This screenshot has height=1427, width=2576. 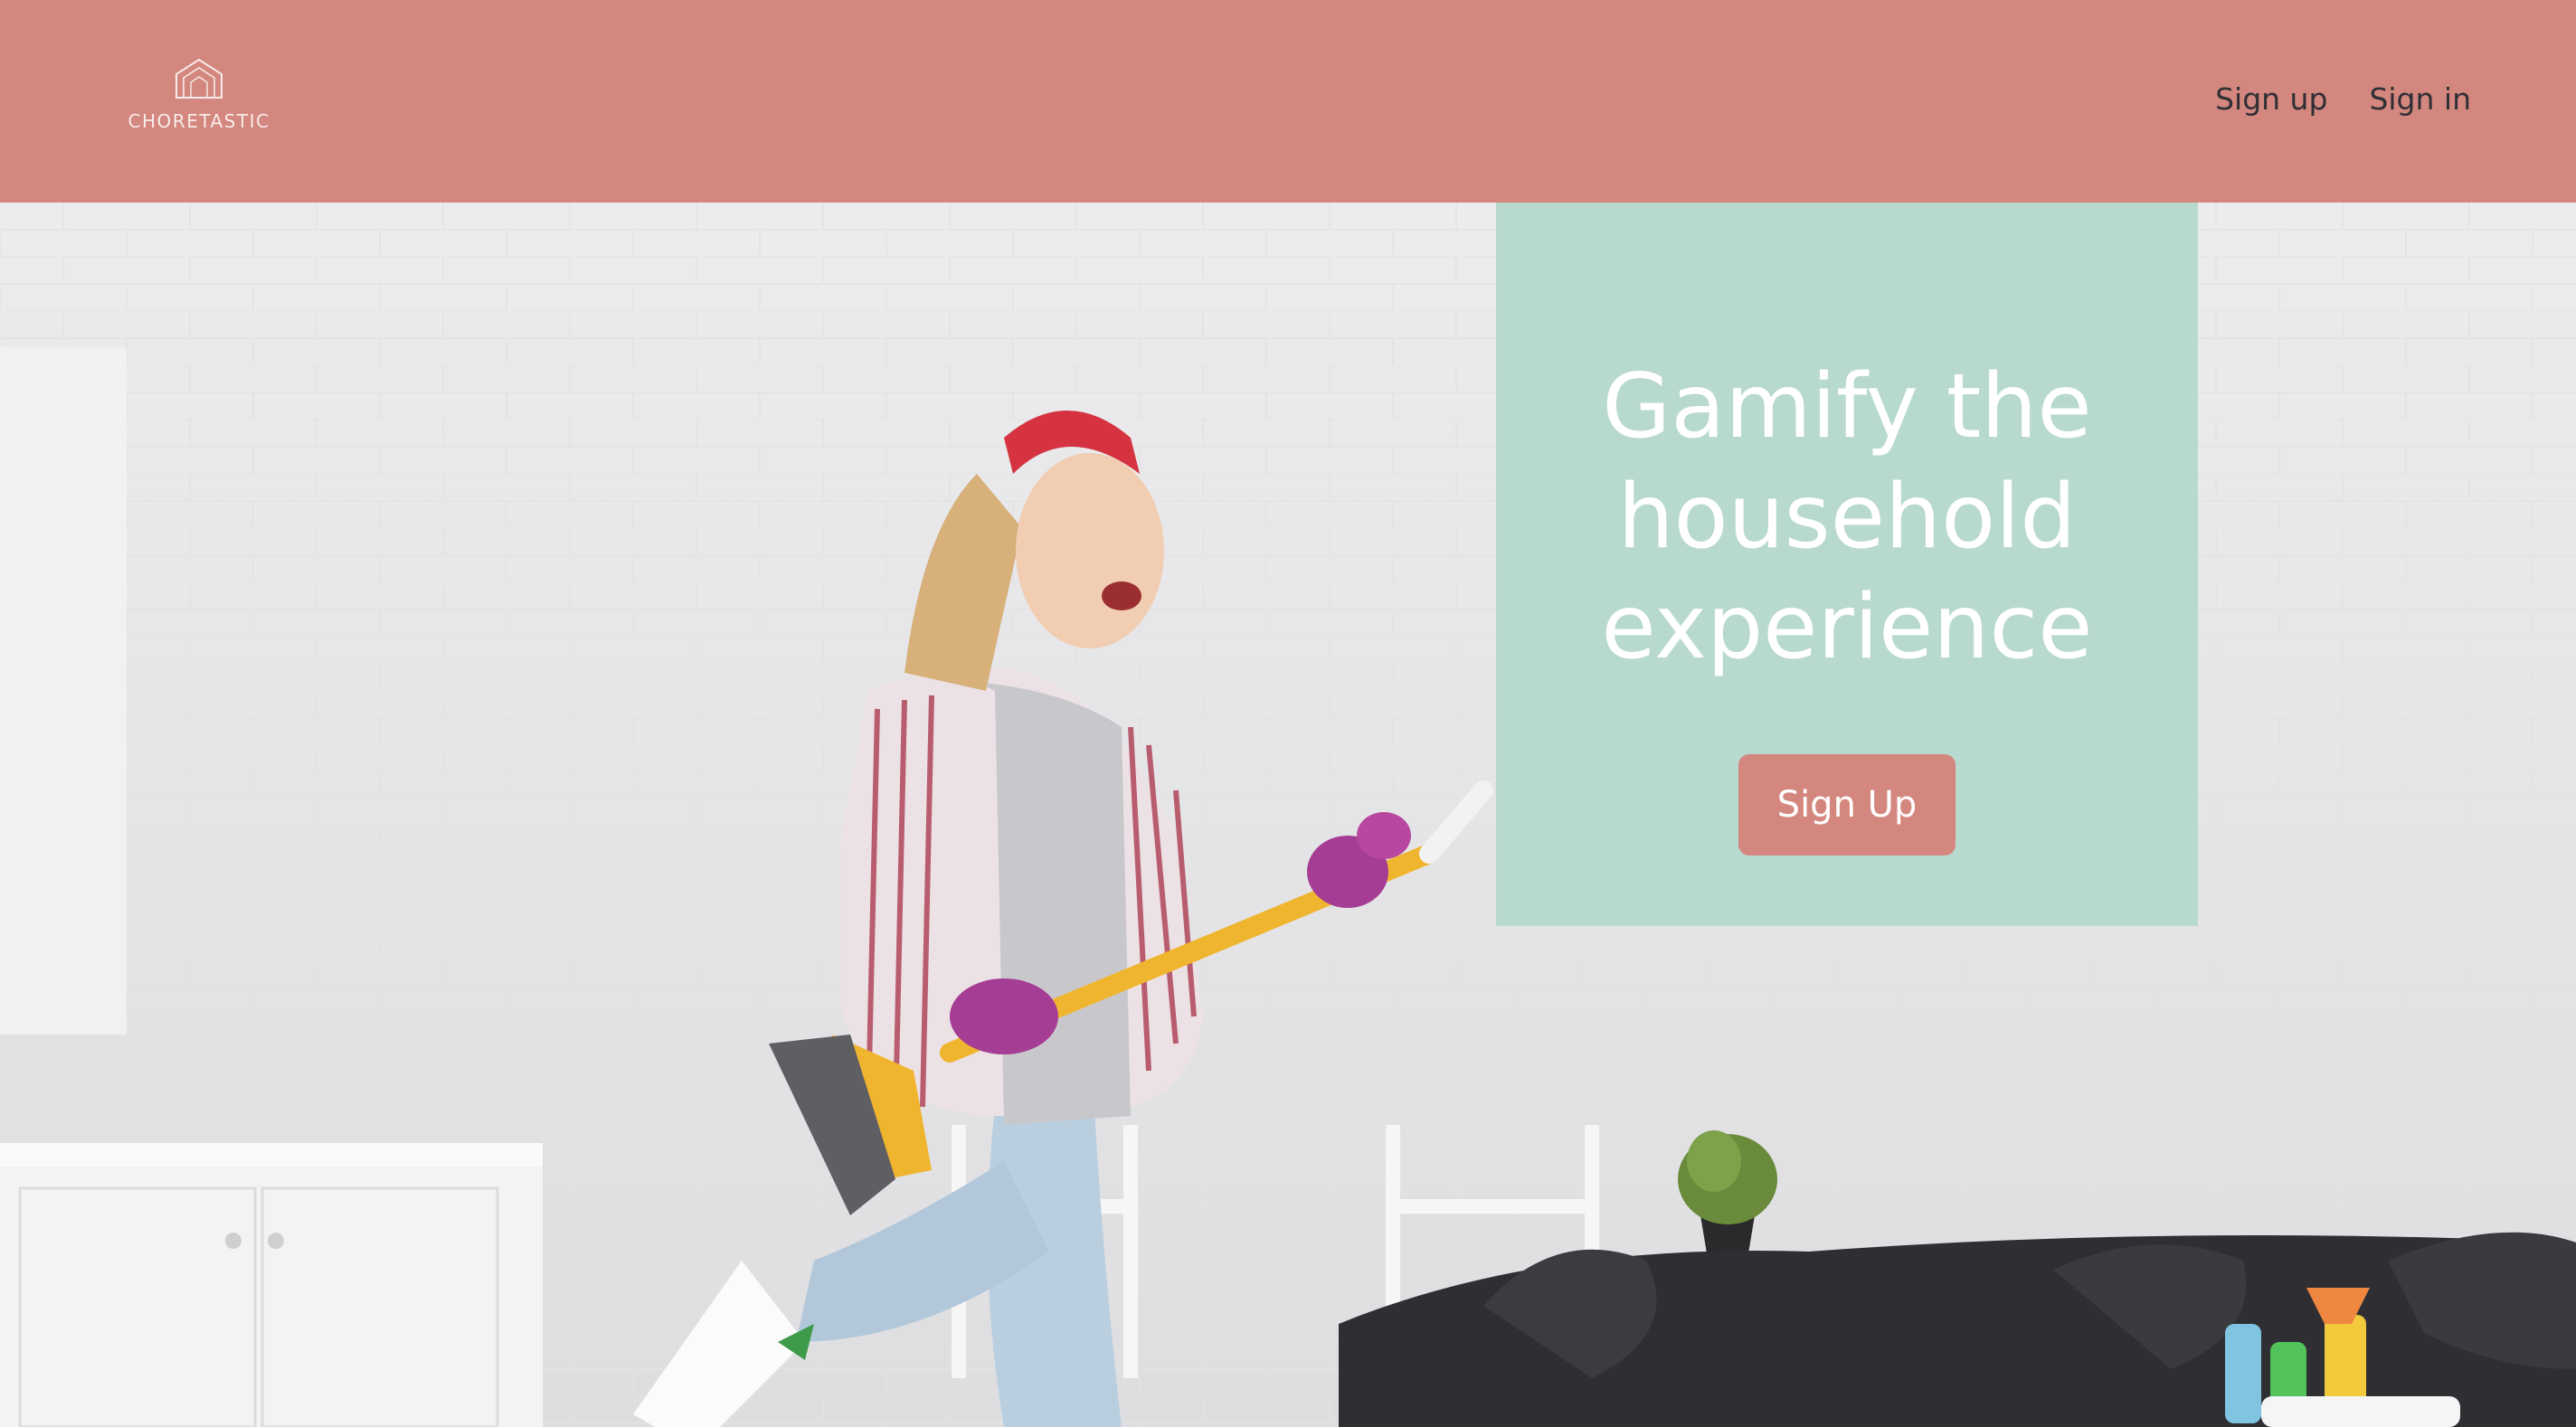 What do you see at coordinates (199, 79) in the screenshot?
I see `house-roof-icon` at bounding box center [199, 79].